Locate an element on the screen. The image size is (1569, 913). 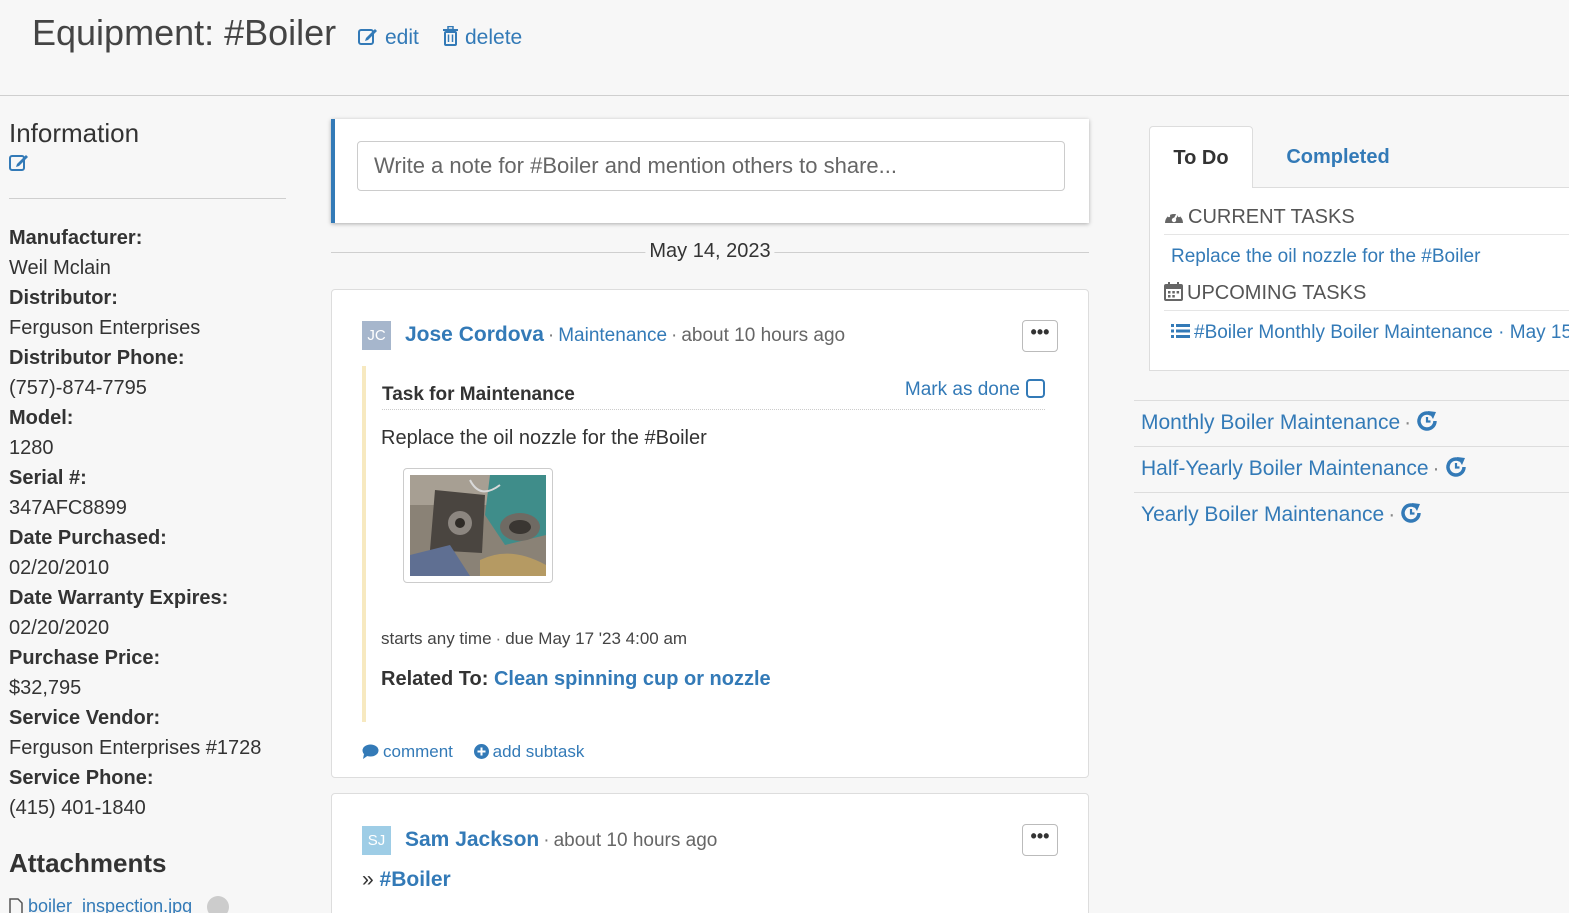
upcoming-tasks-header: UPCOMING TASKS is located at coordinates (1265, 293).